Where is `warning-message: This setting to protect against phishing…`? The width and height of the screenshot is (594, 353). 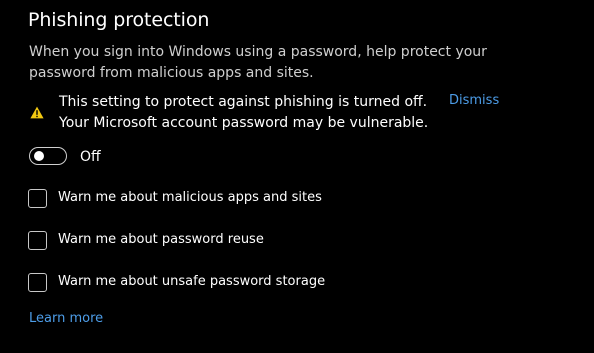 warning-message: This setting to protect against phishing… is located at coordinates (244, 112).